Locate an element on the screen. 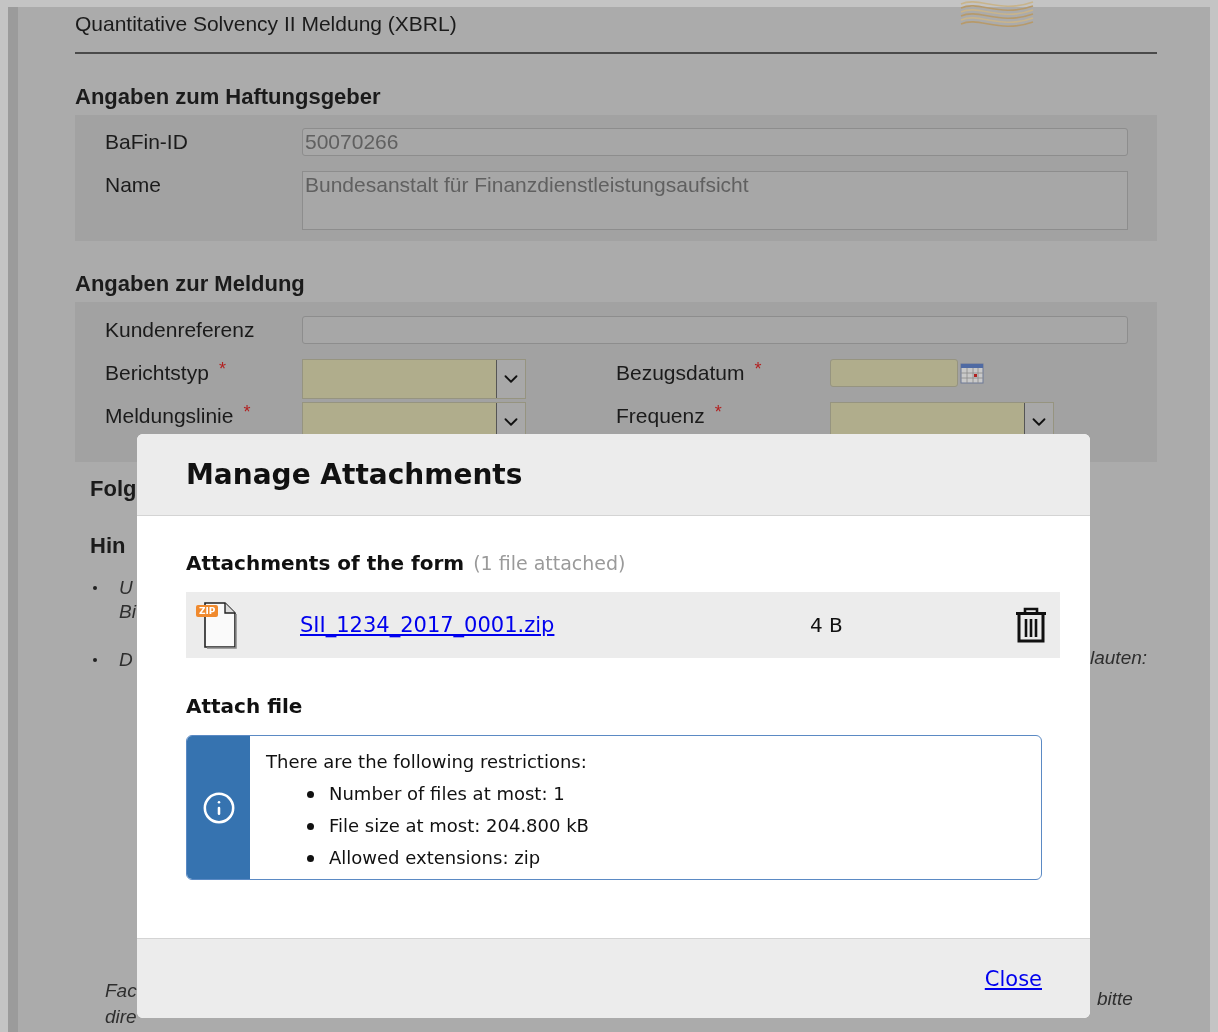 The height and width of the screenshot is (1032, 1218). text-fragment: U is located at coordinates (126, 588).